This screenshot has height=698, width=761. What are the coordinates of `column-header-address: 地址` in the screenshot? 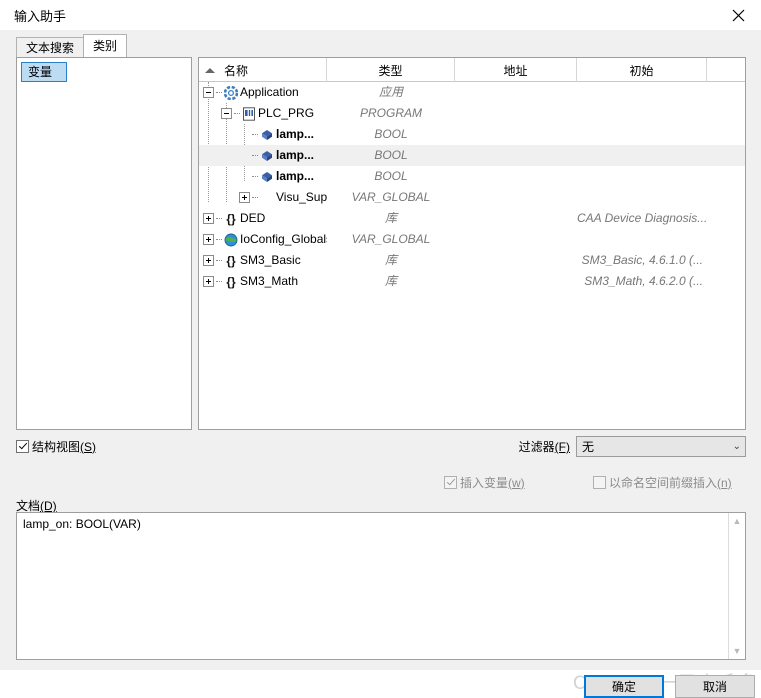 It's located at (516, 70).